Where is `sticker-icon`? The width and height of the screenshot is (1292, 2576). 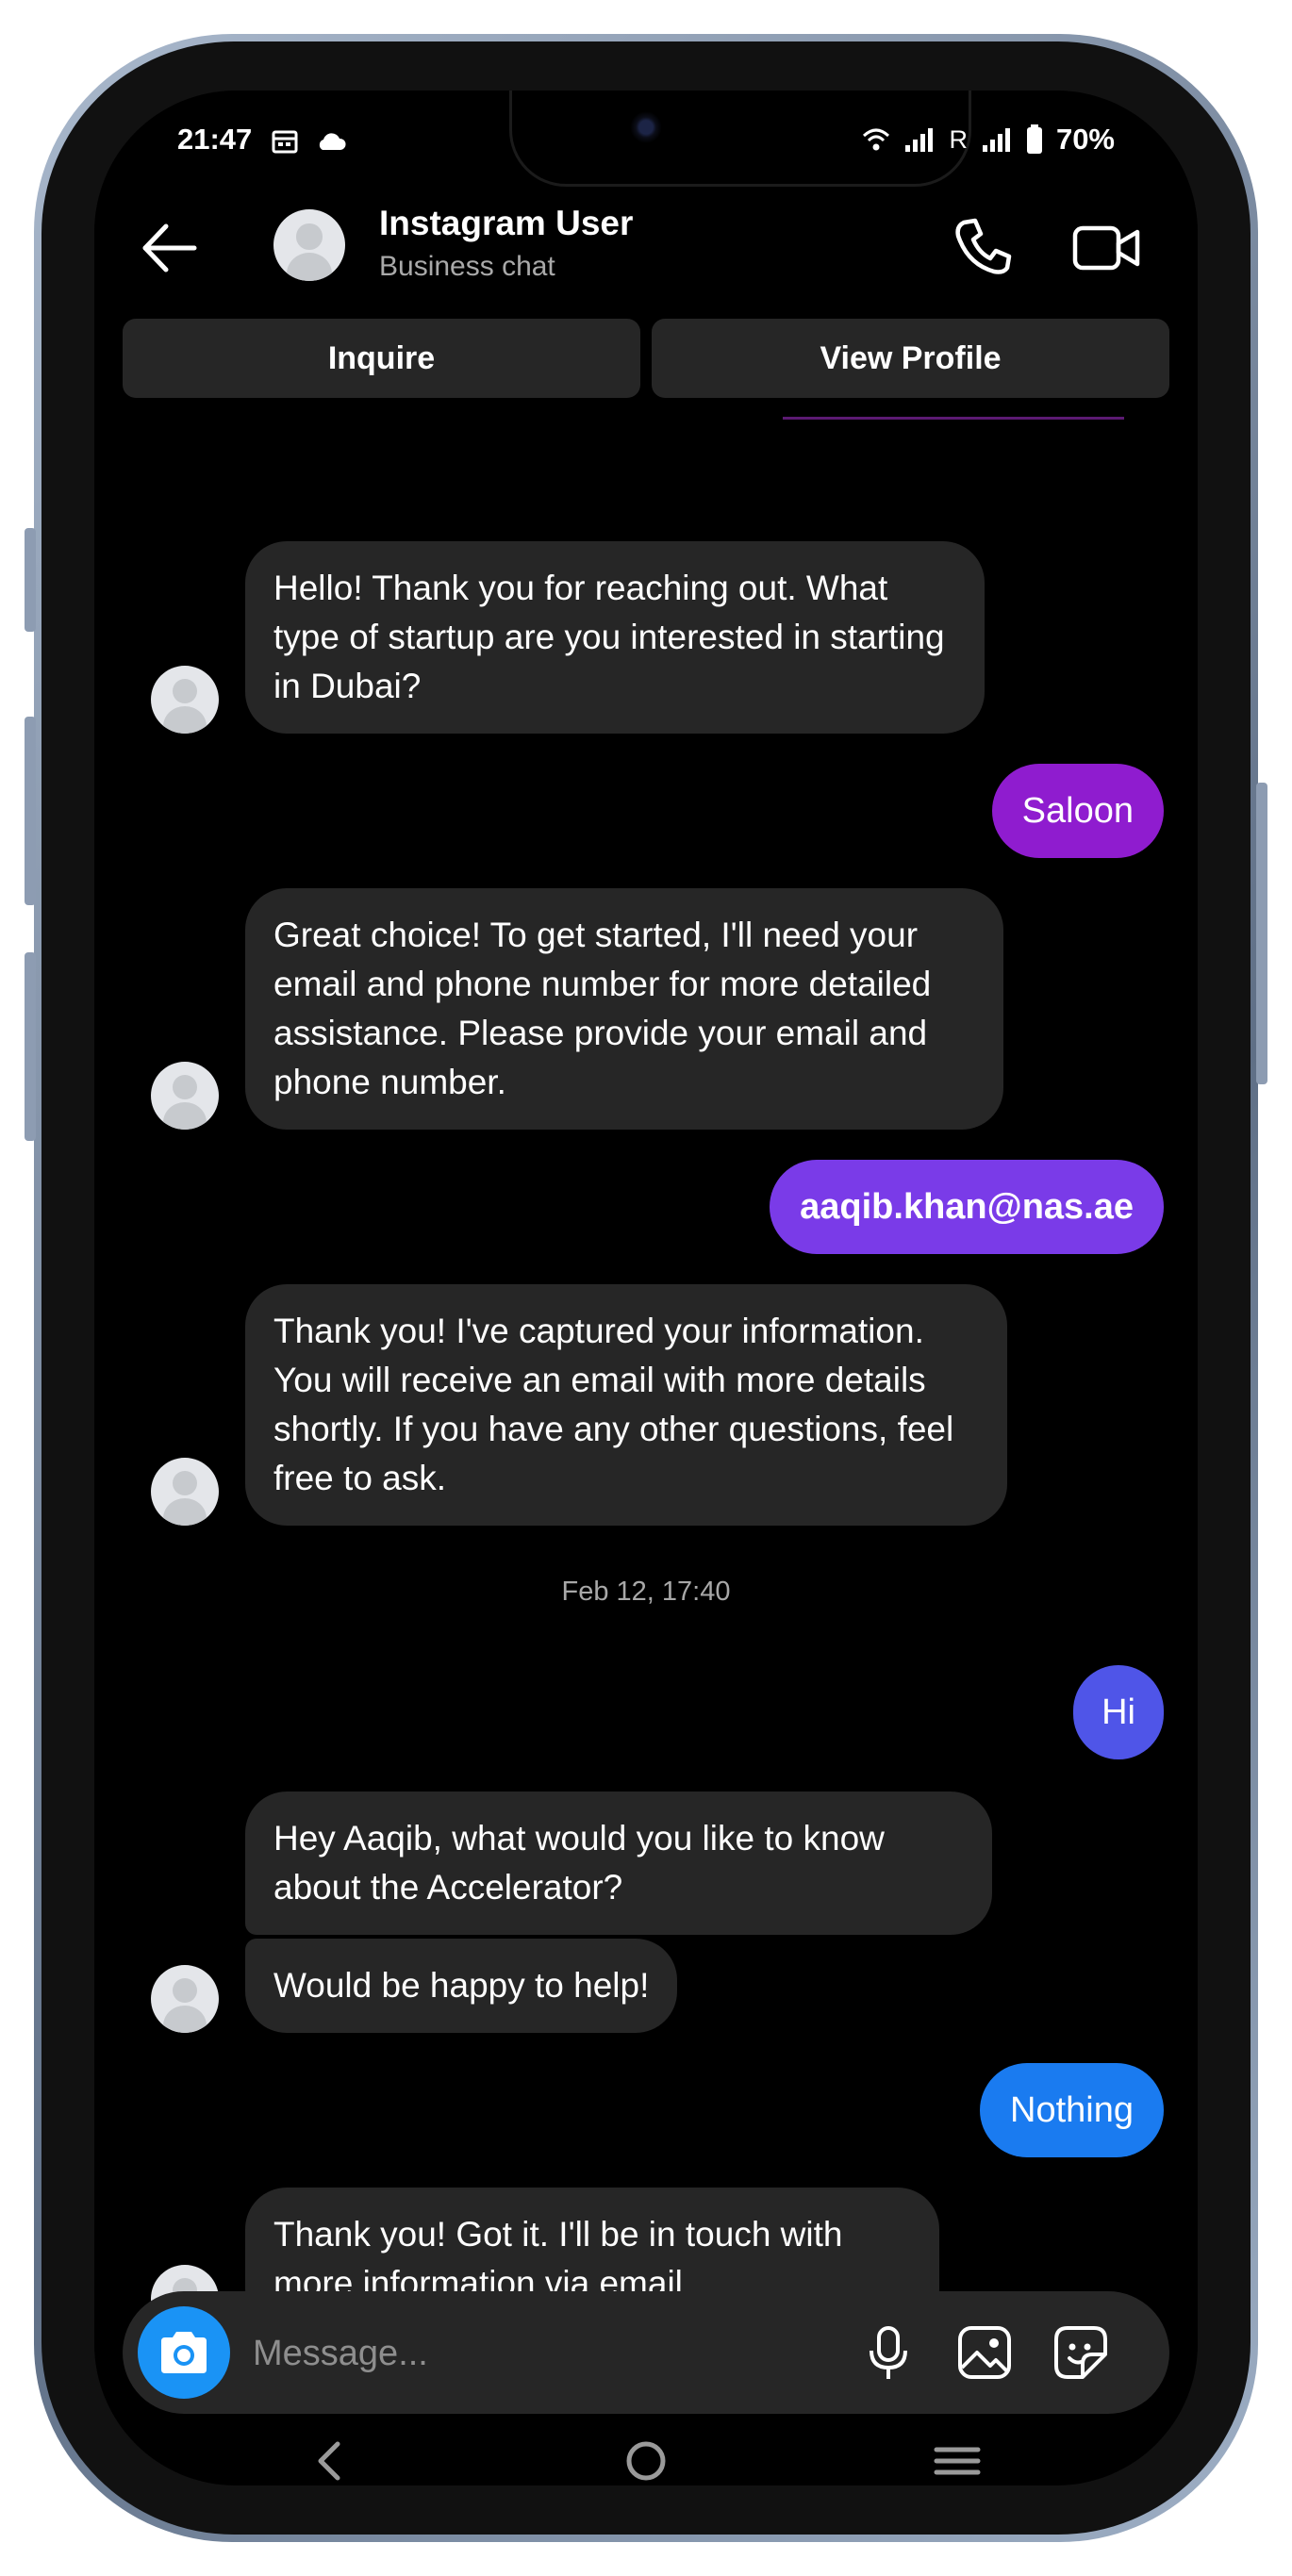
sticker-icon is located at coordinates (1081, 2352).